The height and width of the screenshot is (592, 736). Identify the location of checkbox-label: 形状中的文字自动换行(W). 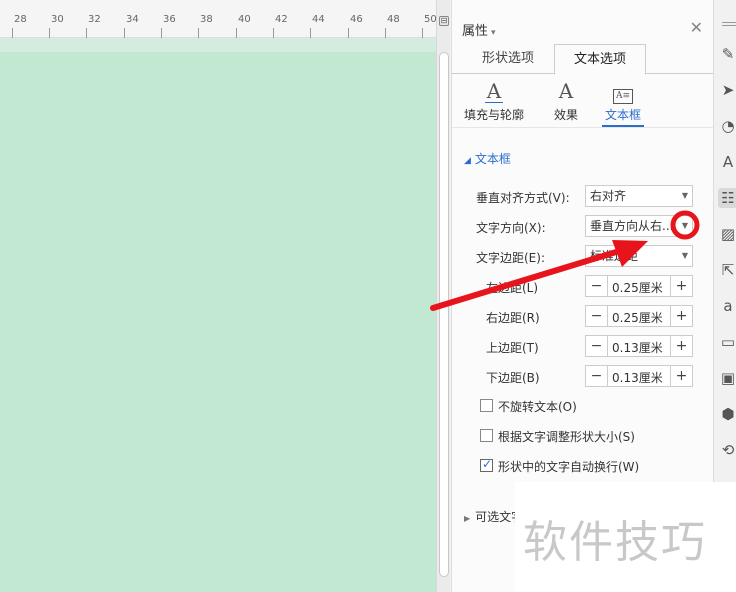
(569, 467).